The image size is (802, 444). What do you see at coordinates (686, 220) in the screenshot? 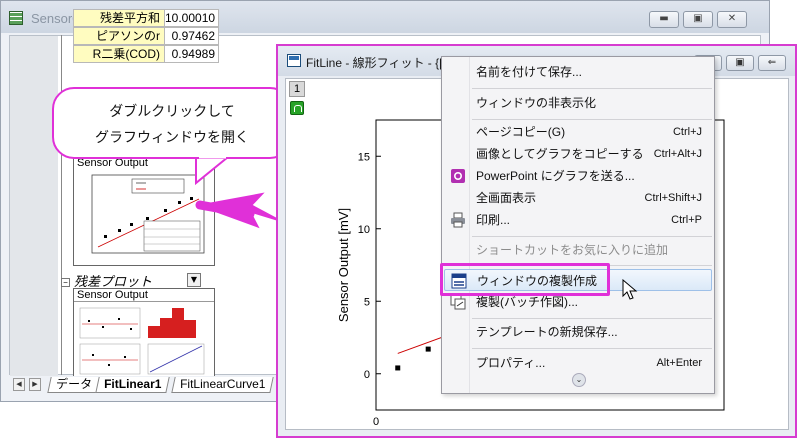
I see `menu-shortcut: Ctrl+P` at bounding box center [686, 220].